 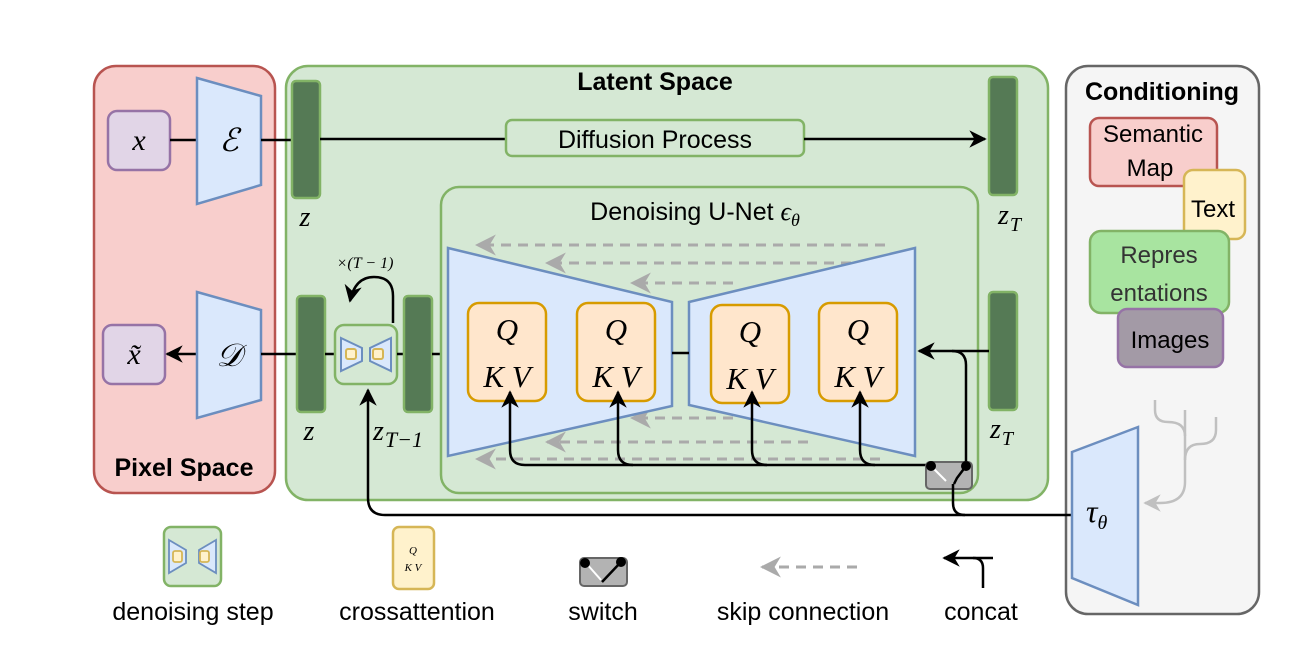 I want to click on diffusion-process-box: Diffusion Process, so click(x=655, y=138).